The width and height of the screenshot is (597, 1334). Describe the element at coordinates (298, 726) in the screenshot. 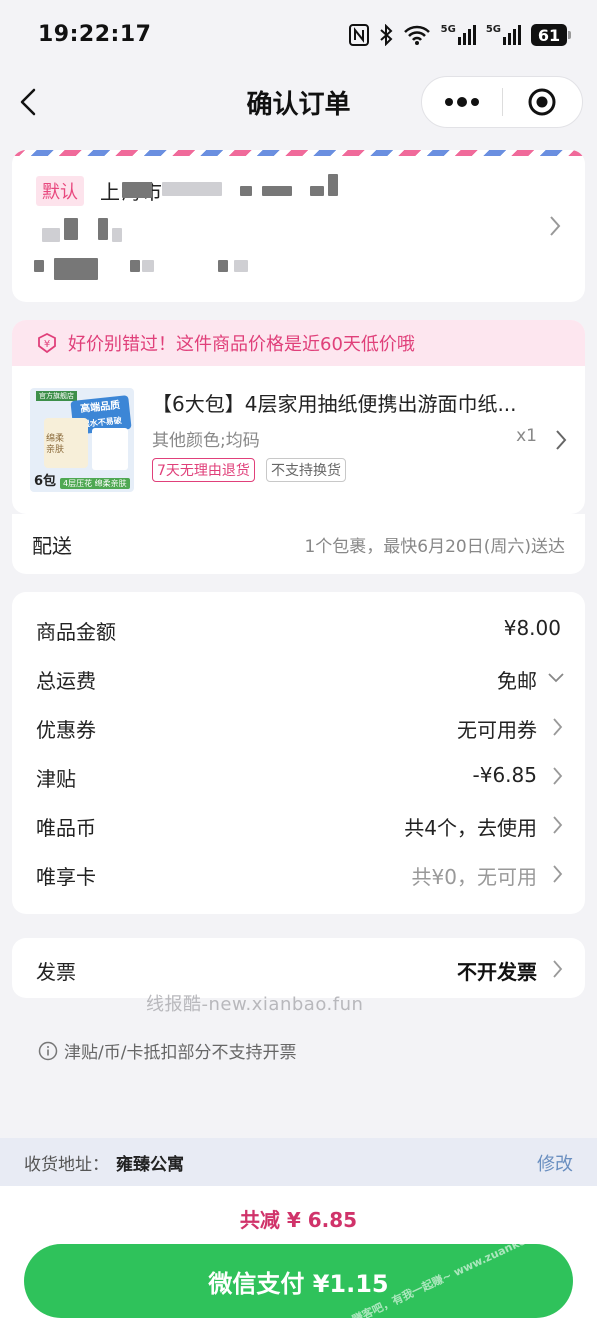

I see `fee-row-coupon: 优惠券 无可用券` at that location.